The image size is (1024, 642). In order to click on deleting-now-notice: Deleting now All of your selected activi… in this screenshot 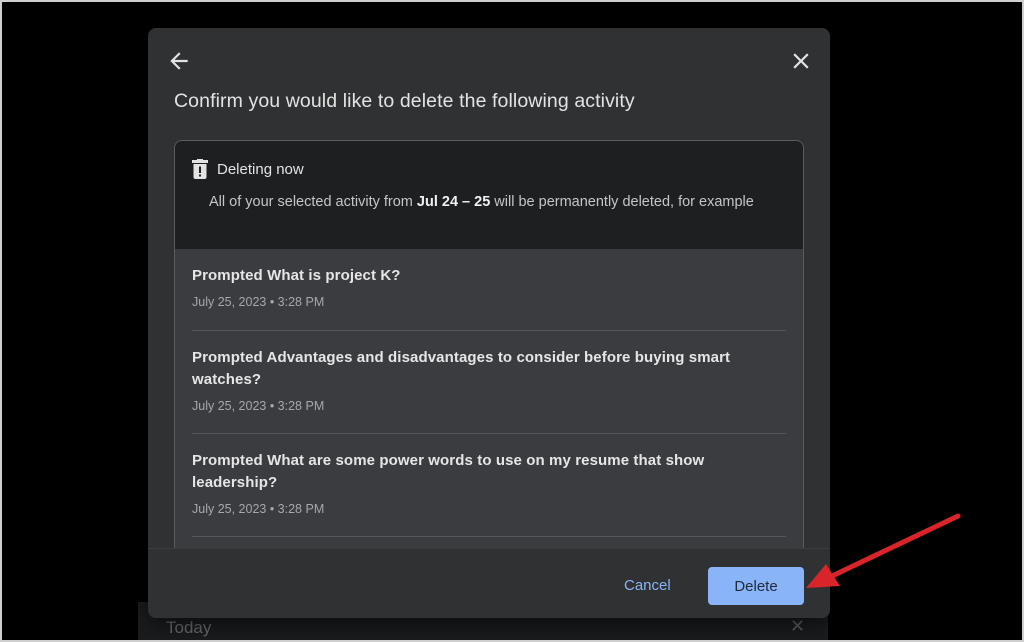, I will do `click(489, 195)`.